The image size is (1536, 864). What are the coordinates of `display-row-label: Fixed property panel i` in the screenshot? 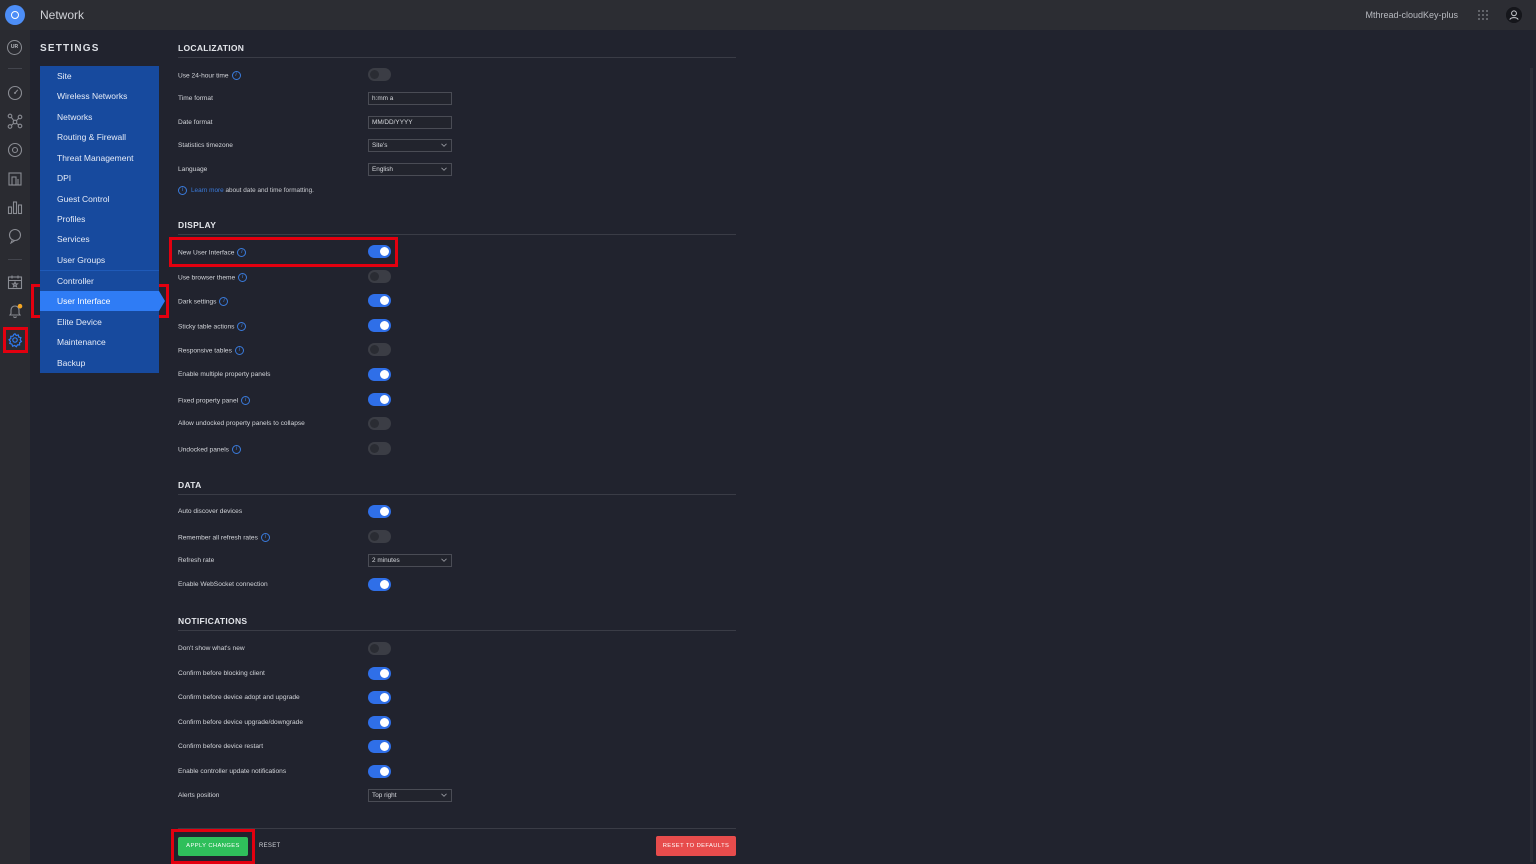 It's located at (214, 400).